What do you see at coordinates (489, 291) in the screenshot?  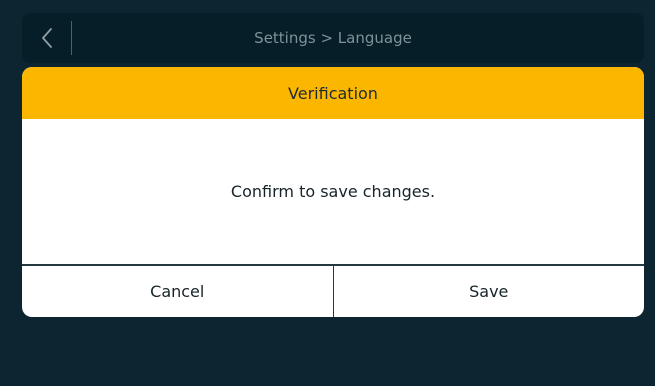 I see `save-button: Save` at bounding box center [489, 291].